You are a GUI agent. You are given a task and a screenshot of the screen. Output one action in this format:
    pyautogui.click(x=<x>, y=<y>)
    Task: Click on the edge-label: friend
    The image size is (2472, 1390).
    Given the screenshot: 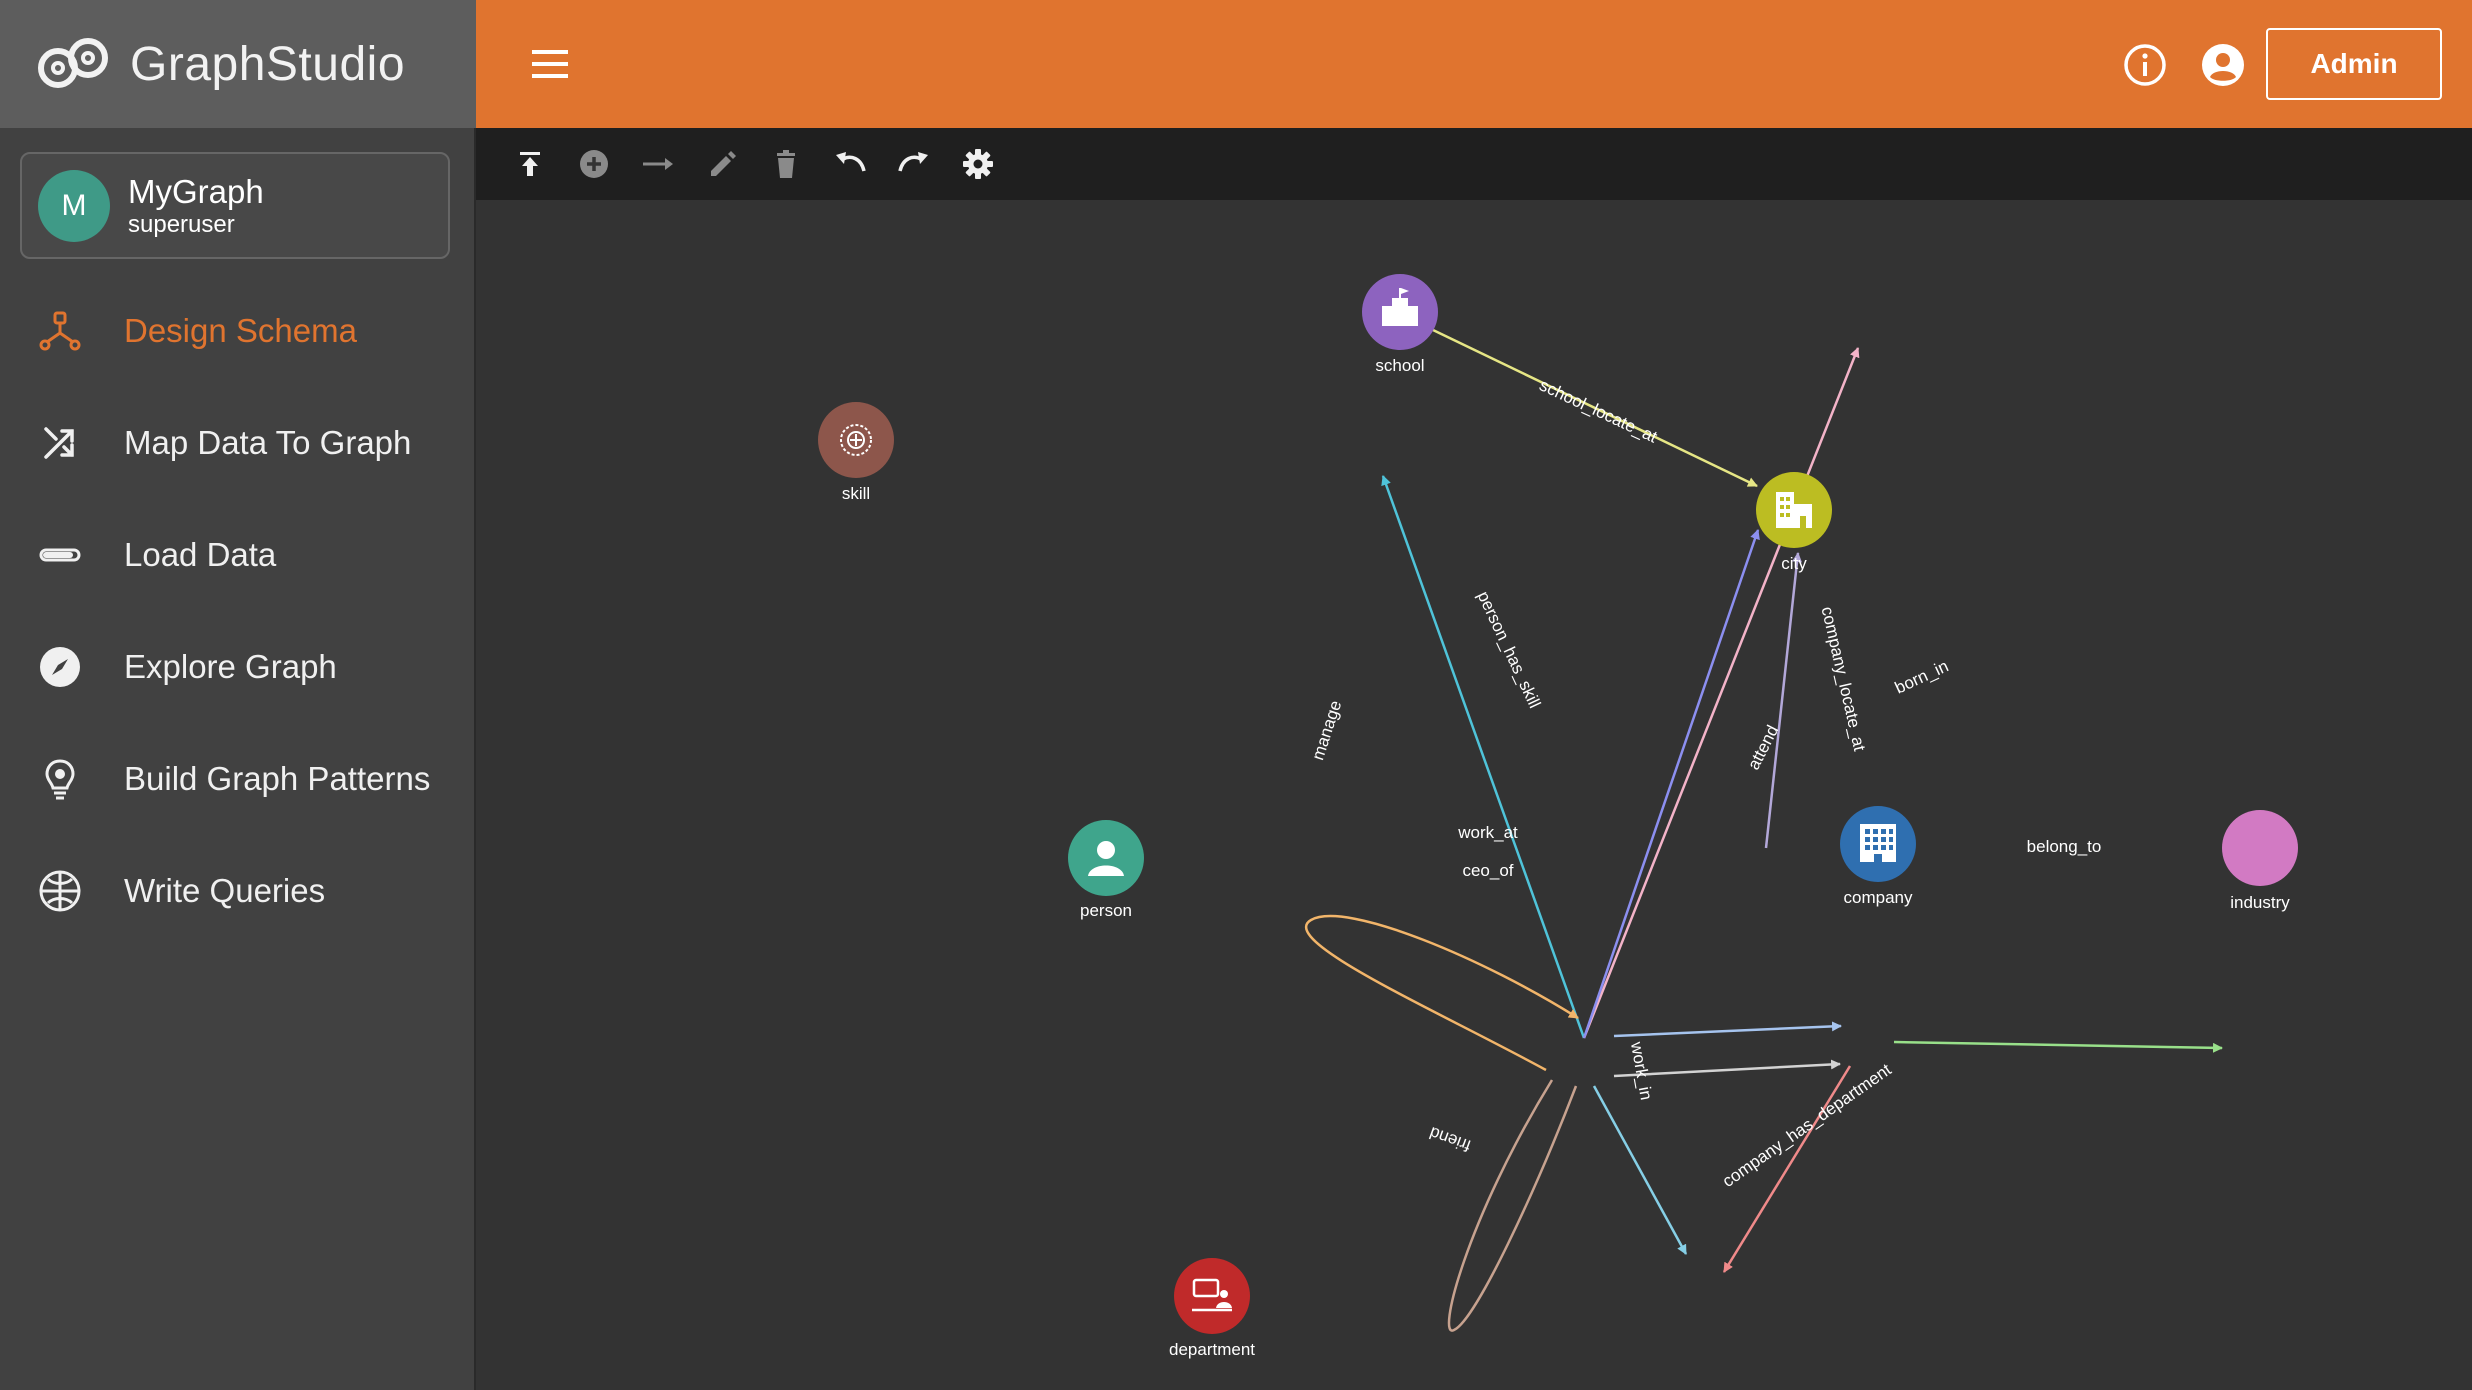 What is the action you would take?
    pyautogui.click(x=1450, y=1139)
    